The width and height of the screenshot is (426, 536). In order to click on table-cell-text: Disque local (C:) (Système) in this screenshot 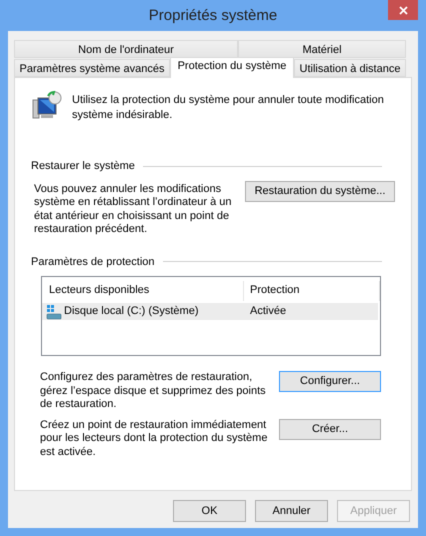, I will do `click(131, 312)`.